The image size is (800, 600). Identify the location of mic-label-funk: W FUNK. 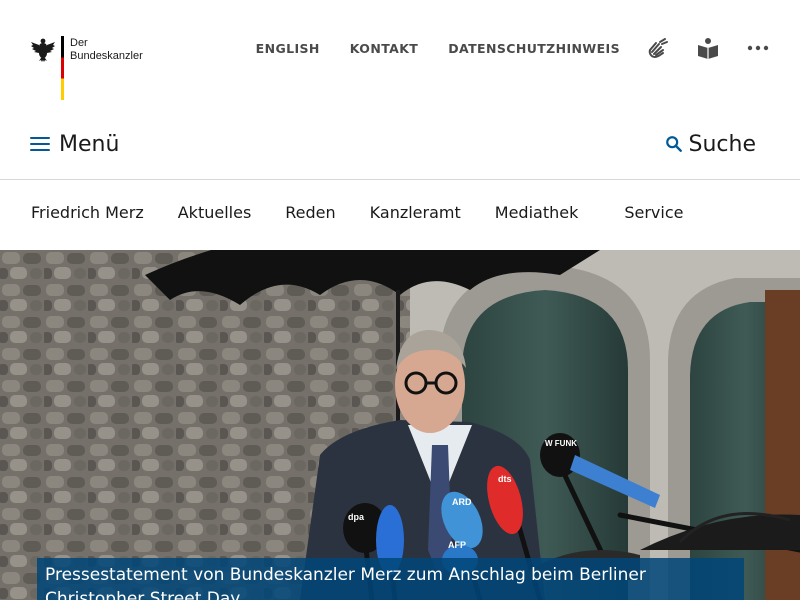
(561, 443).